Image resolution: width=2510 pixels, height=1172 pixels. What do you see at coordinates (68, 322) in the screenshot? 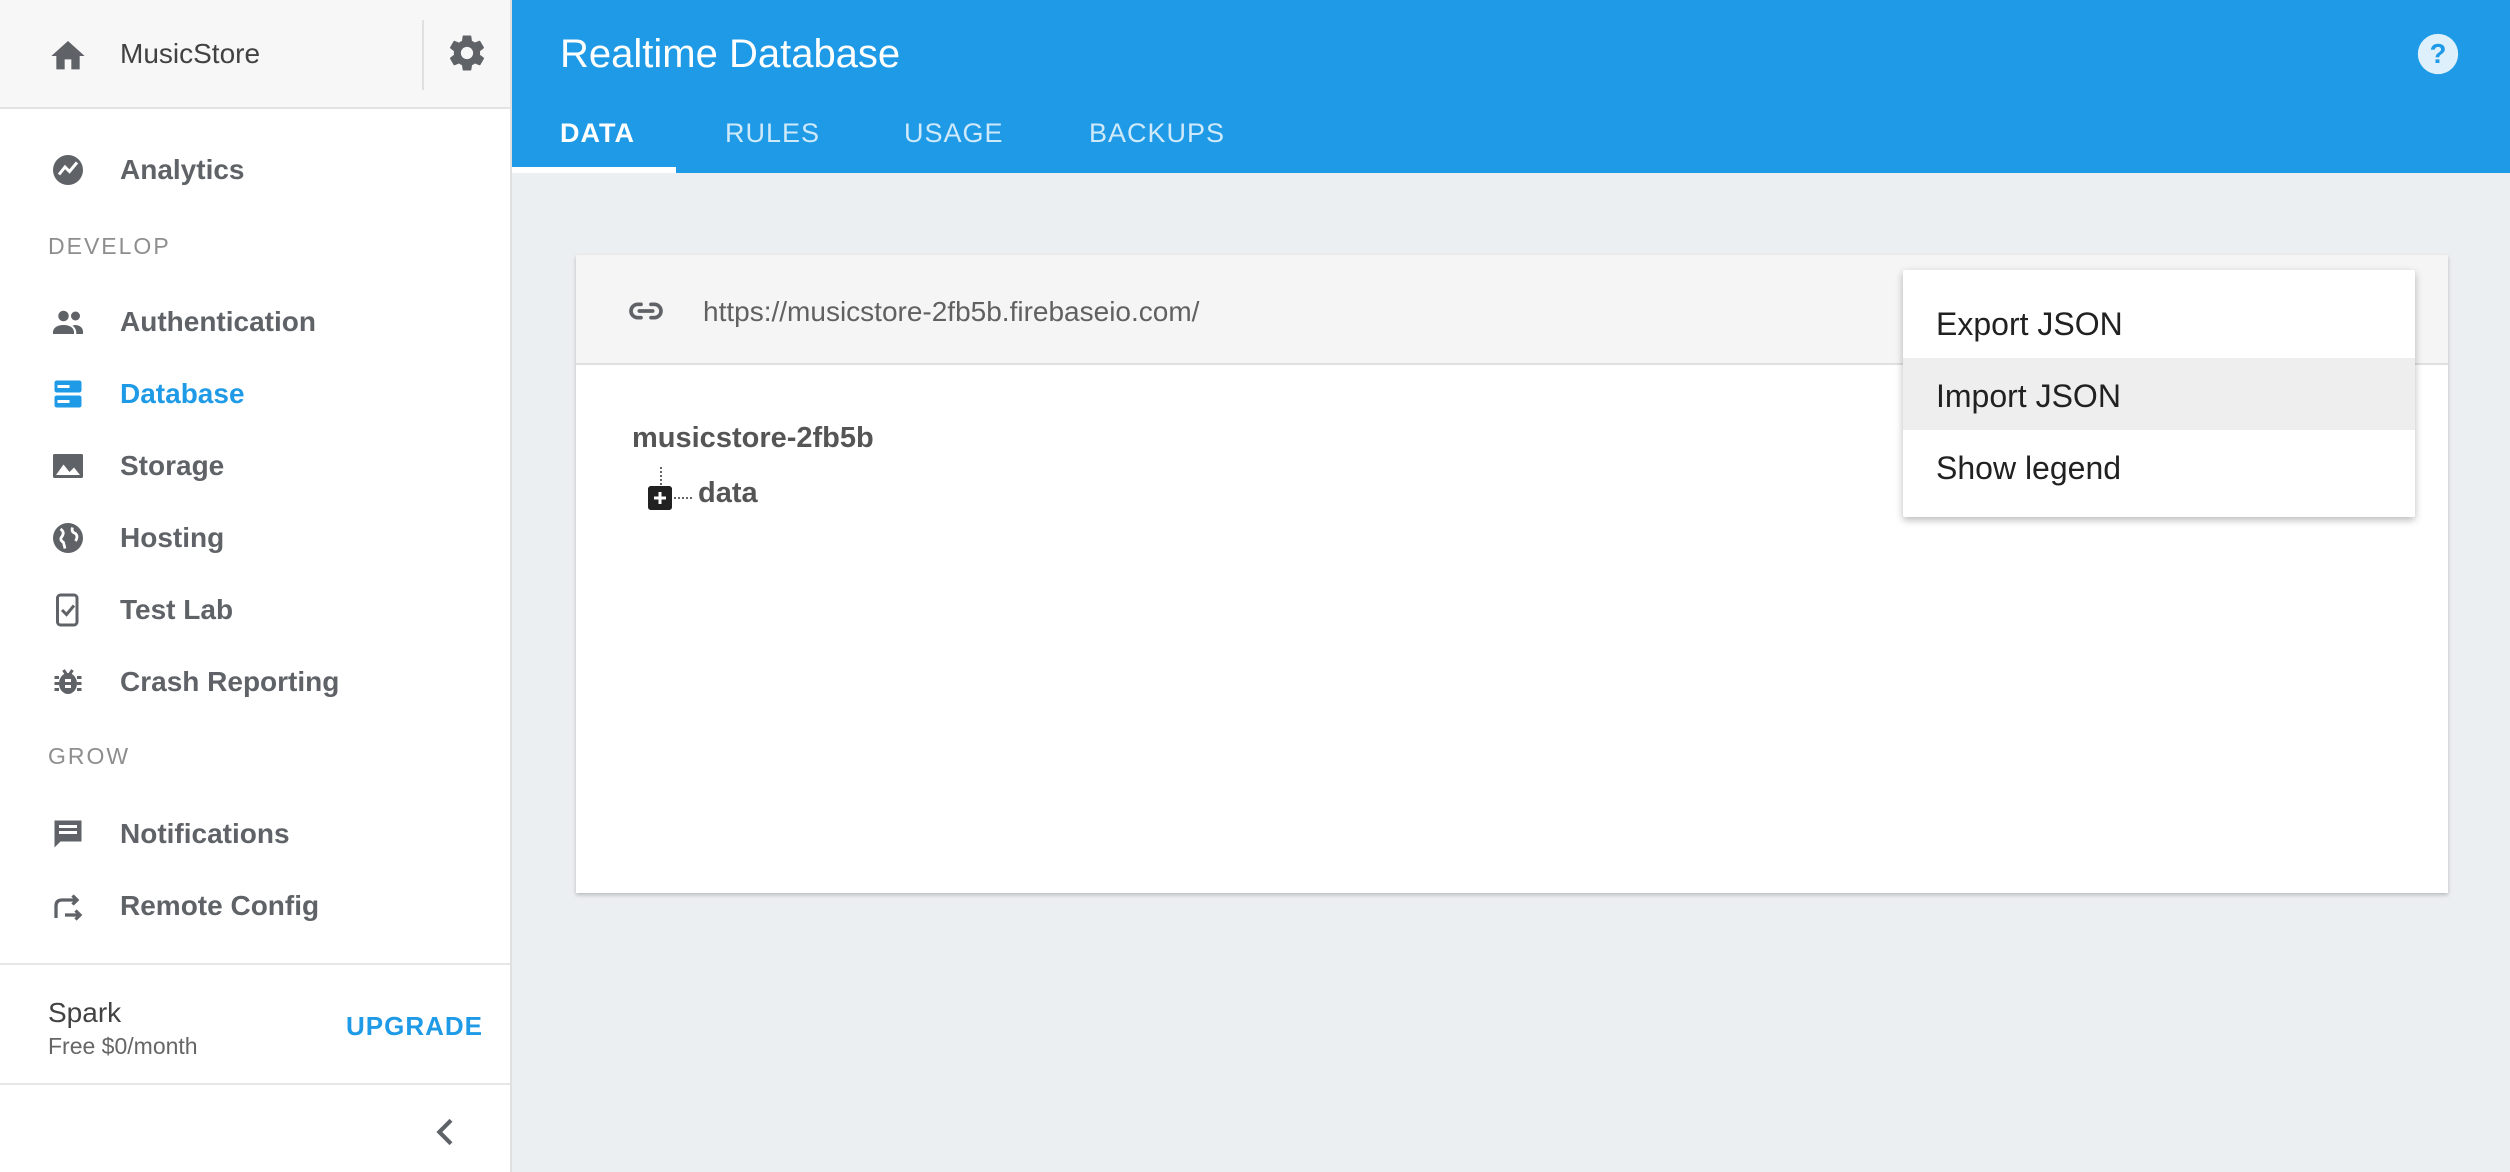
I see `people-icon` at bounding box center [68, 322].